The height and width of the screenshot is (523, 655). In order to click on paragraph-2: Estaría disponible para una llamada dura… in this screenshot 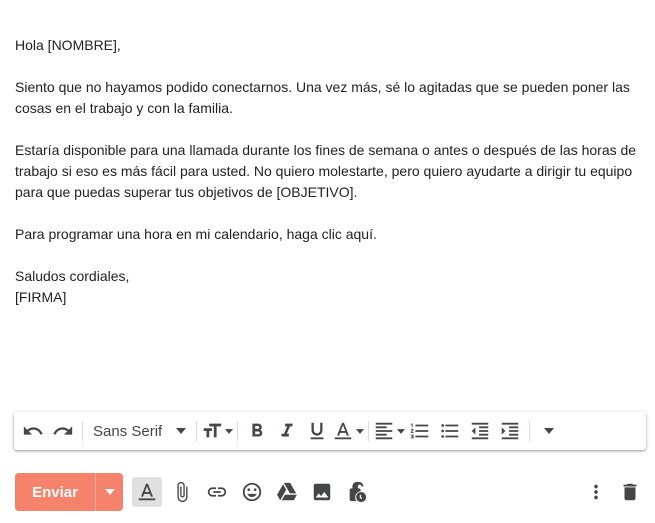, I will do `click(326, 171)`.